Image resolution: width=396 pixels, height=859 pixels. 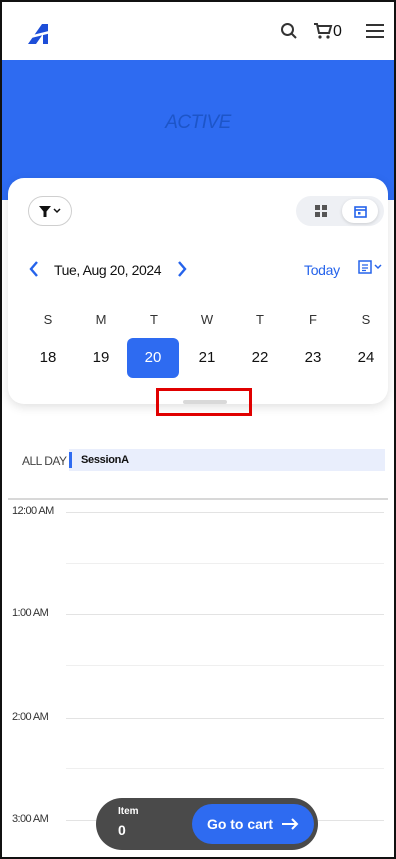 I want to click on go-to-cart-label: Go to cart, so click(x=240, y=824).